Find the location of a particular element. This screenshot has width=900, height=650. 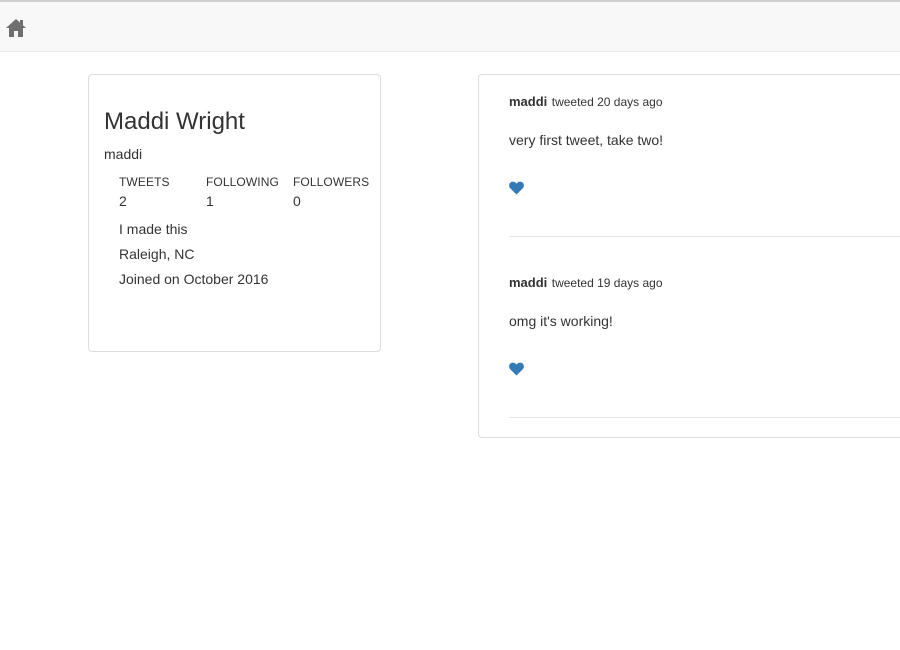

tweet-header: maddi tweeted 19 days ago is located at coordinates (586, 283).